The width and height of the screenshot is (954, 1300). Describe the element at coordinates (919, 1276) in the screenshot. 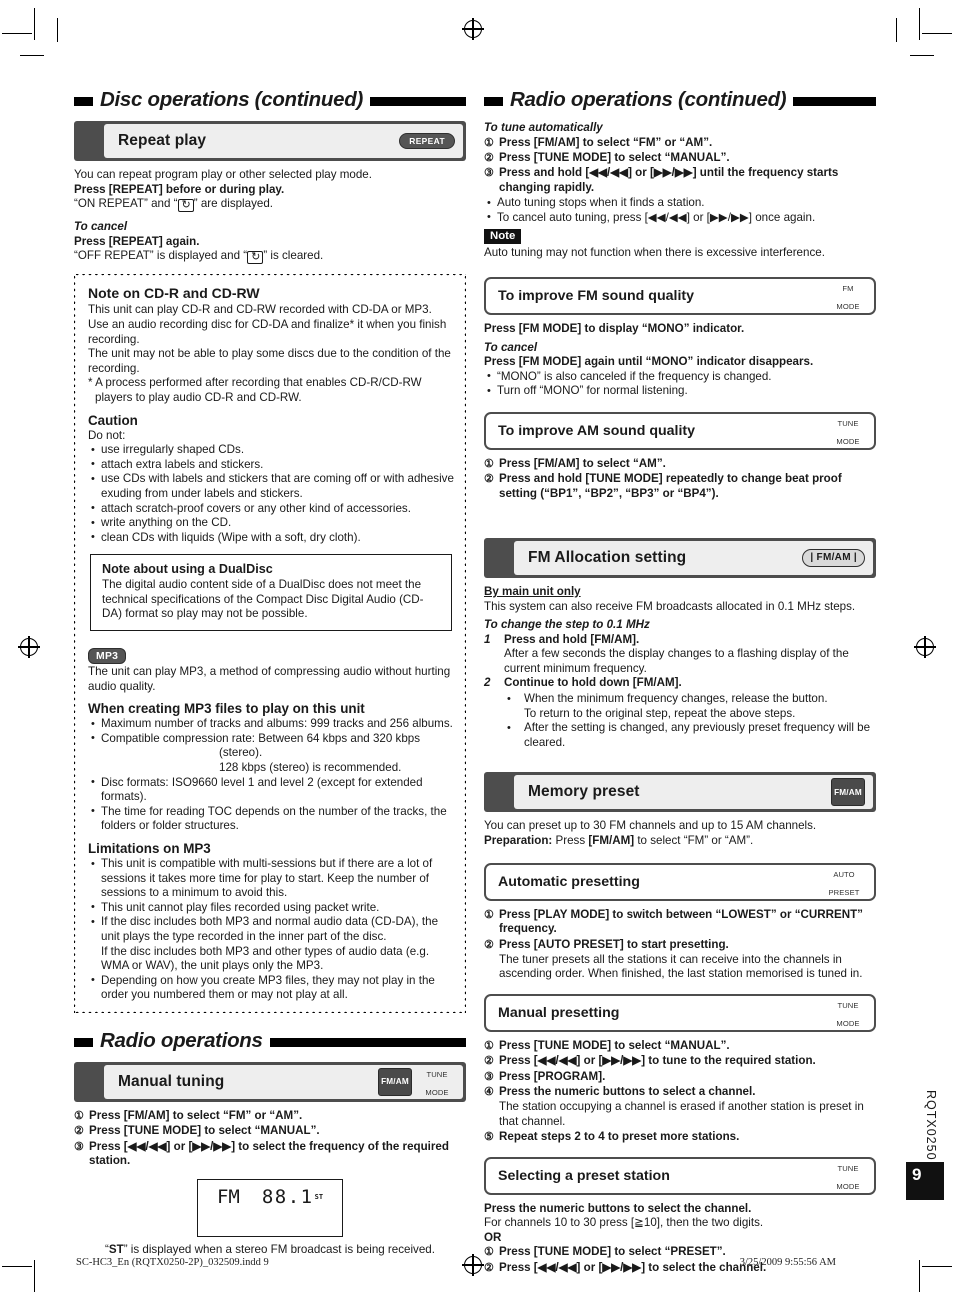

I see `crop-mark-br-v` at that location.